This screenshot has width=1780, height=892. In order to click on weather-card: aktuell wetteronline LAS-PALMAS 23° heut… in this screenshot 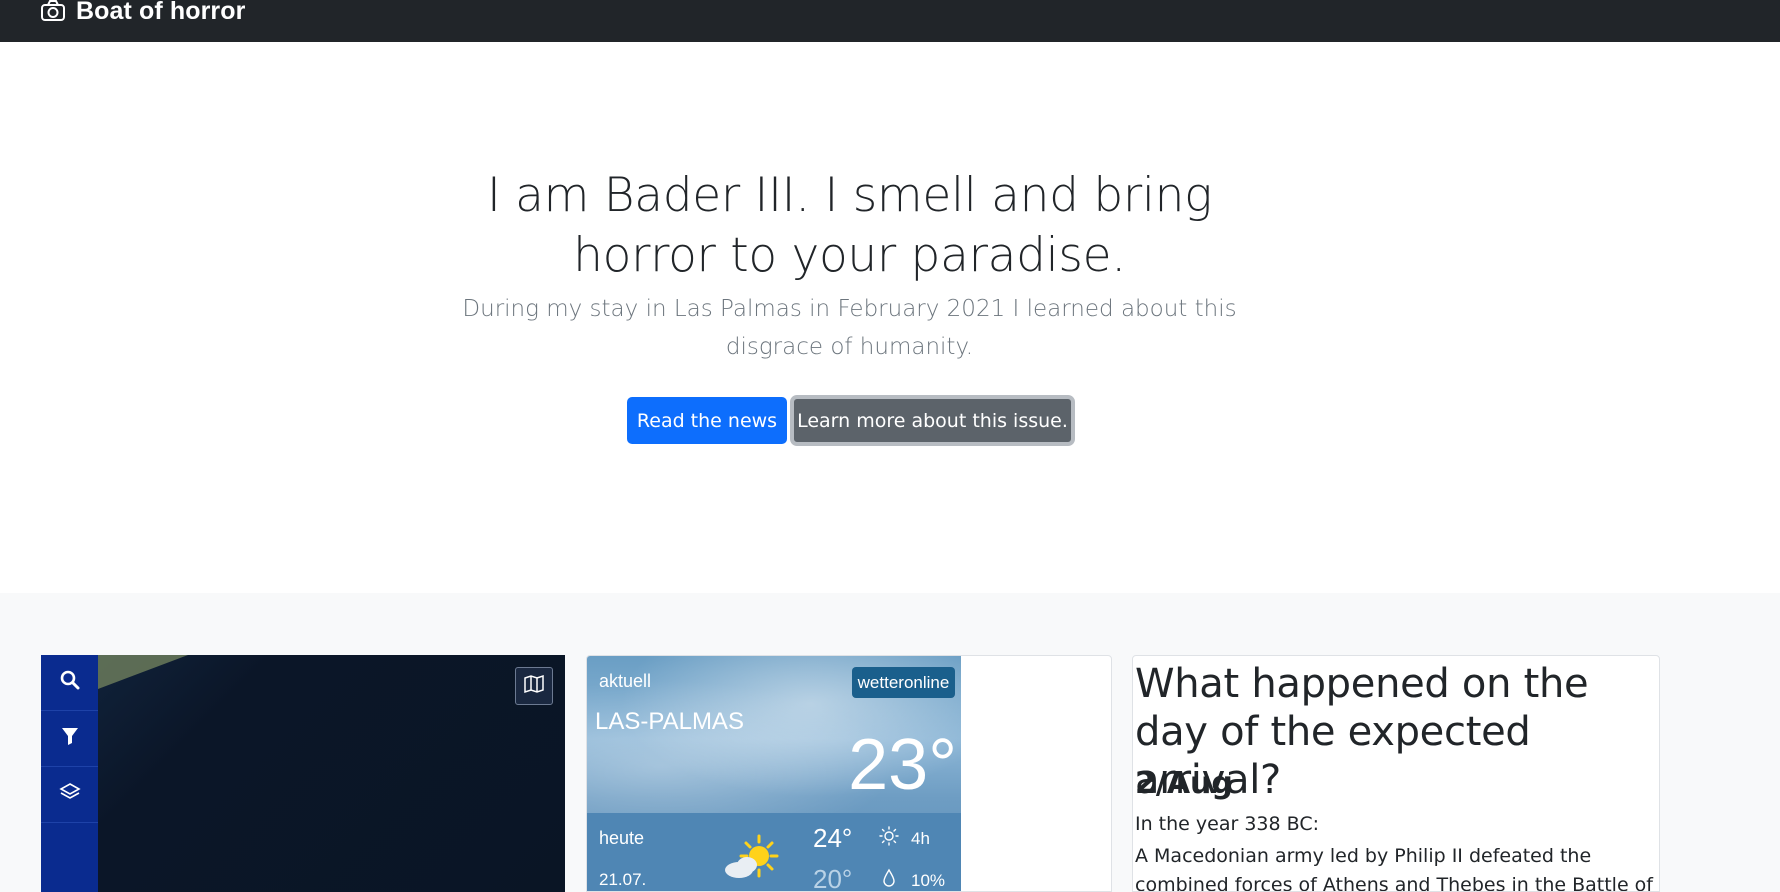, I will do `click(849, 773)`.